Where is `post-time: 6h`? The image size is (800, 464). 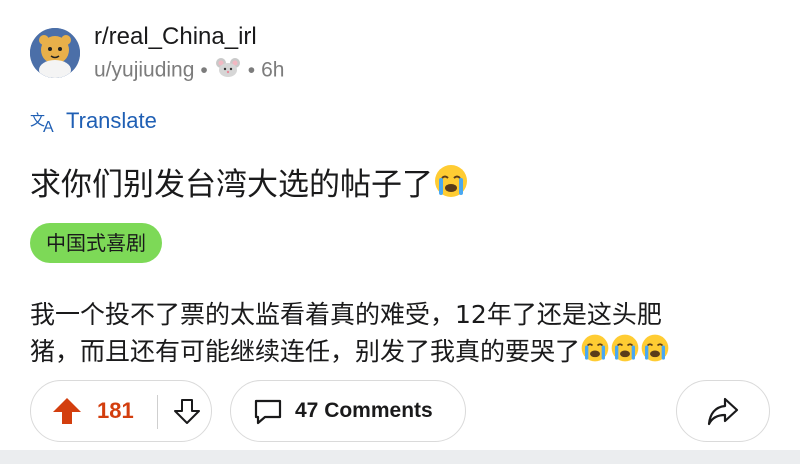
post-time: 6h is located at coordinates (273, 70).